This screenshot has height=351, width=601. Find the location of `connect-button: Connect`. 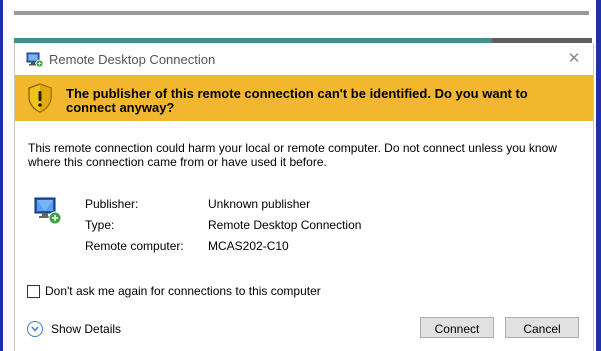

connect-button: Connect is located at coordinates (457, 327).